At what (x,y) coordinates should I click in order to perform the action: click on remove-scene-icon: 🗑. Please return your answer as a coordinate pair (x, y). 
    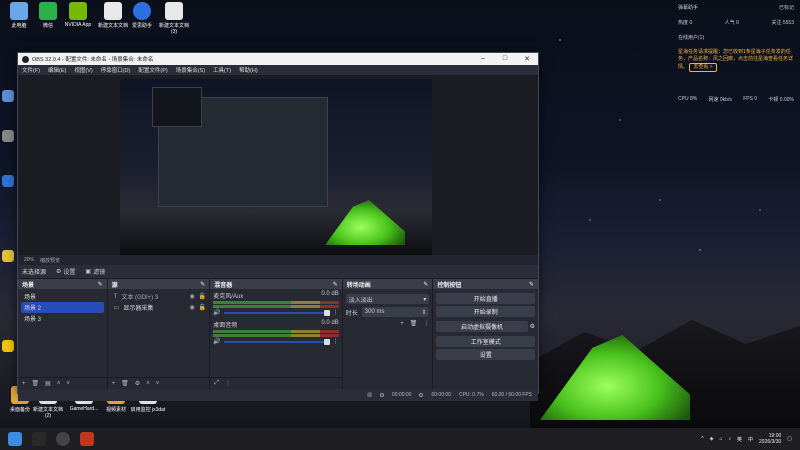
    Looking at the image, I should click on (36, 383).